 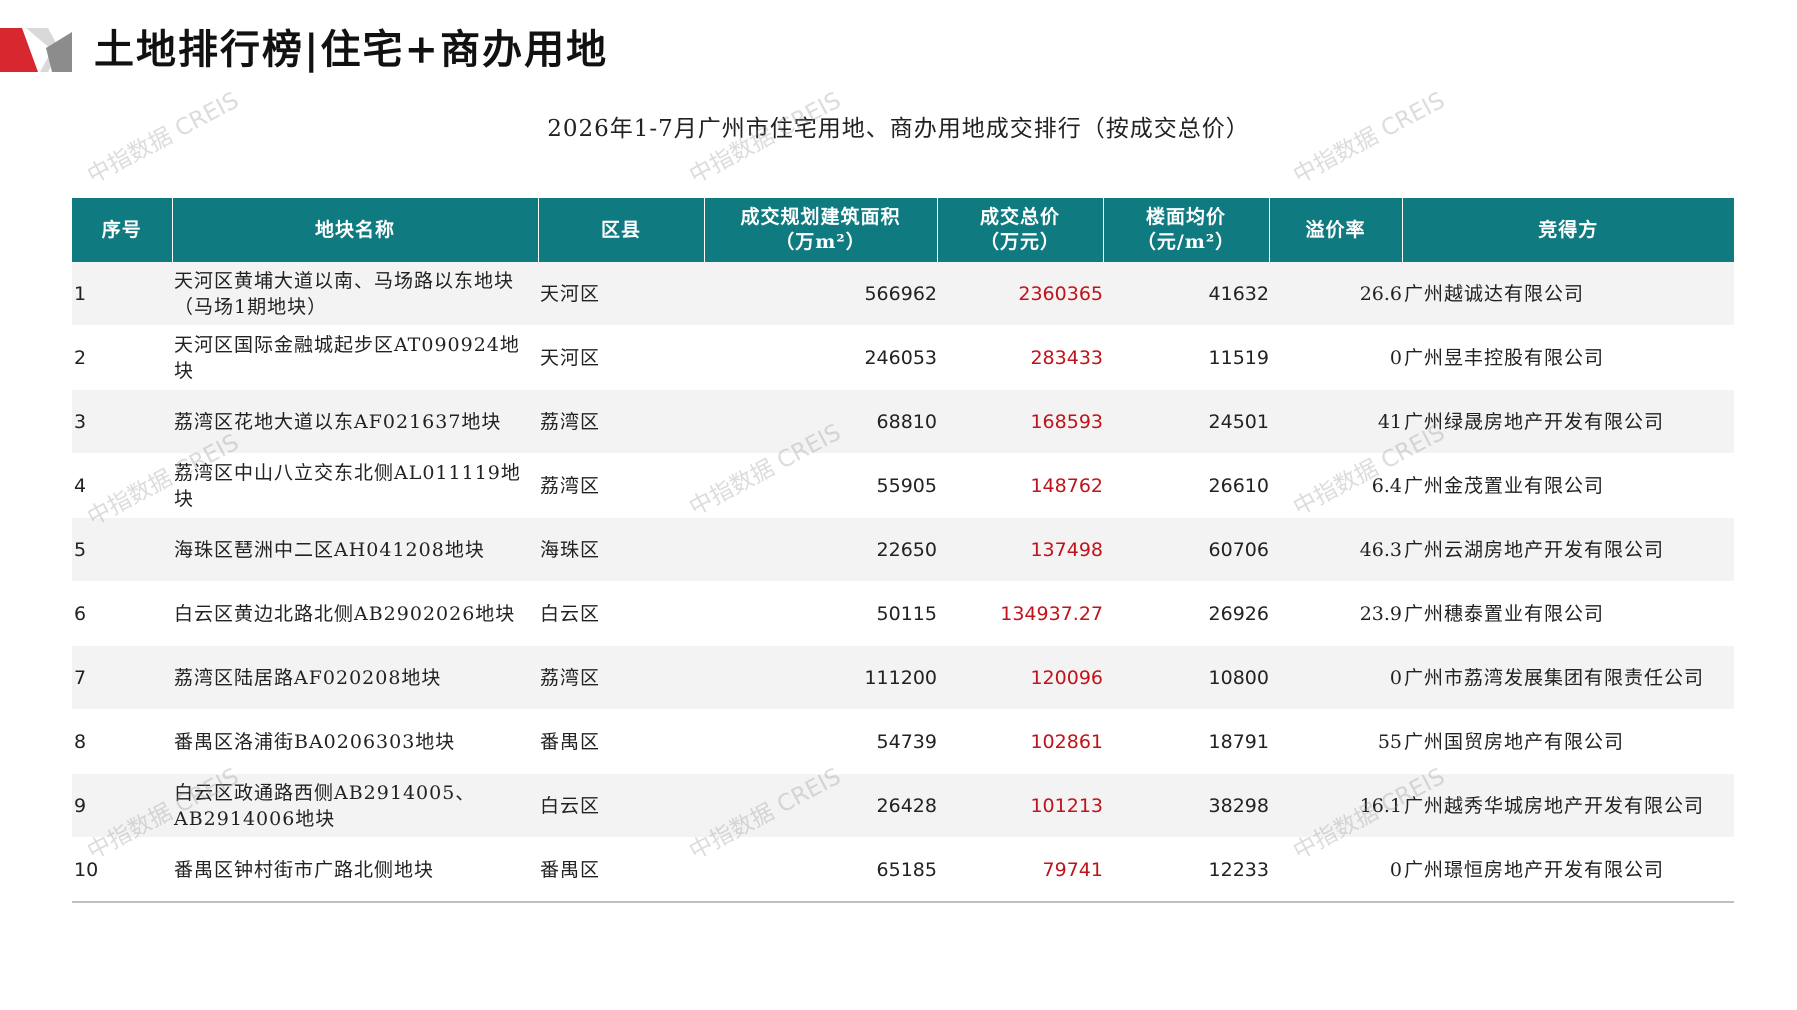 I want to click on row-rank: 8, so click(x=122, y=741).